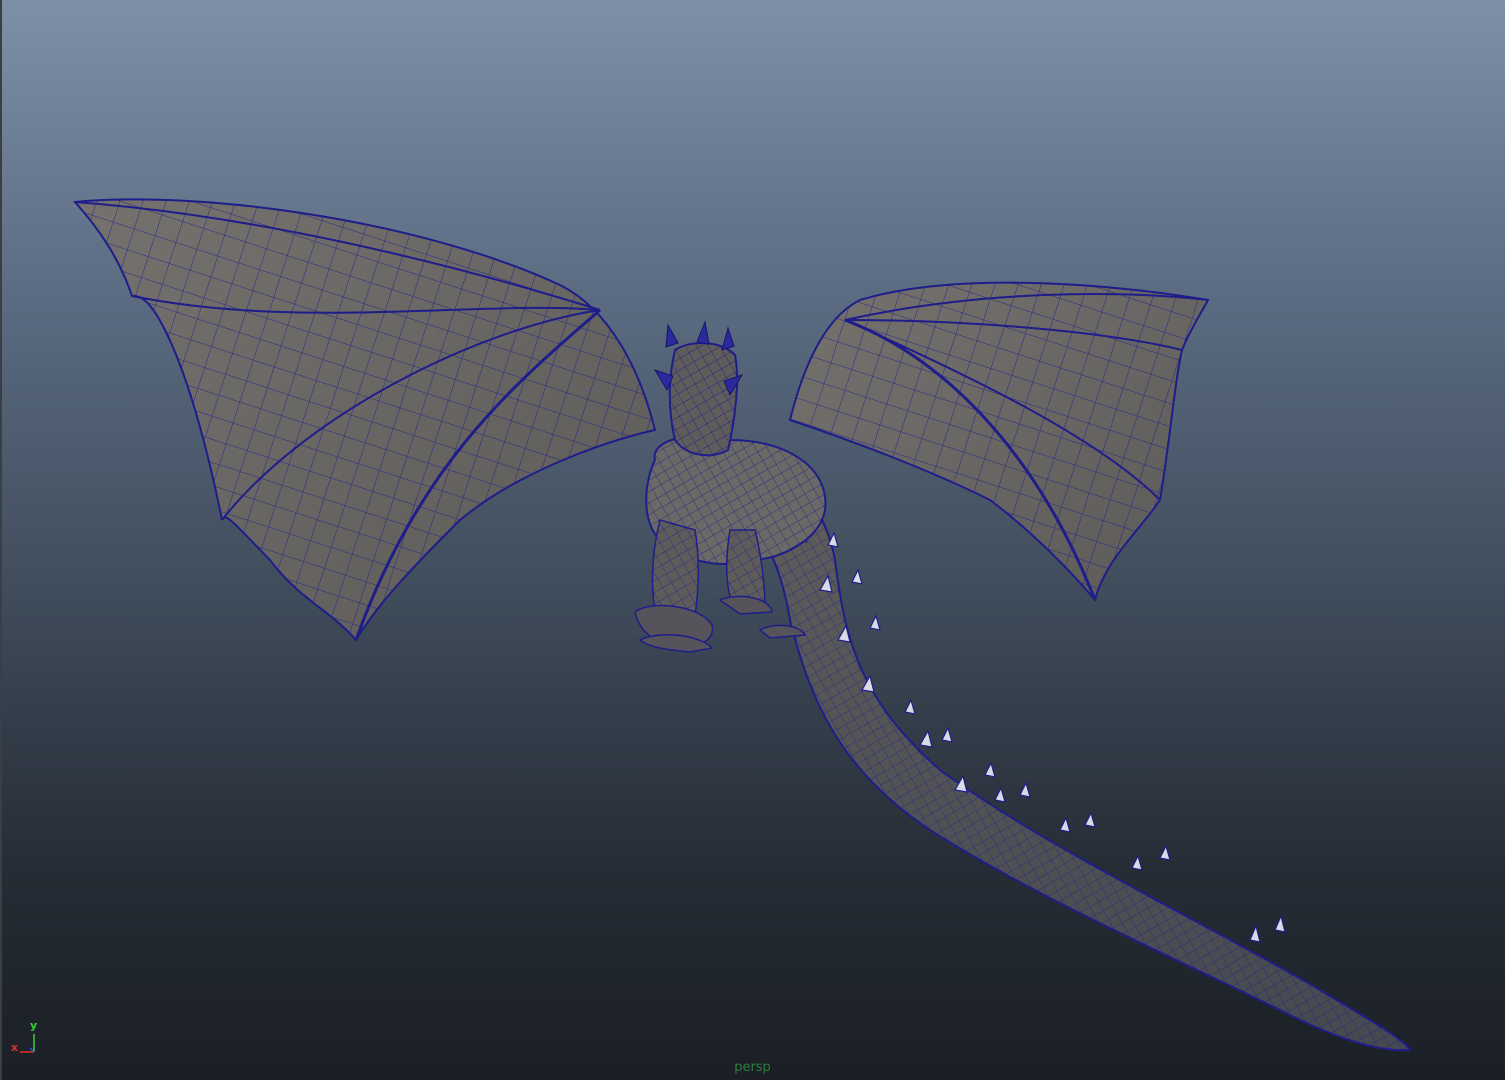 This screenshot has width=1505, height=1080. Describe the element at coordinates (999, 442) in the screenshot. I see `right-wing` at that location.